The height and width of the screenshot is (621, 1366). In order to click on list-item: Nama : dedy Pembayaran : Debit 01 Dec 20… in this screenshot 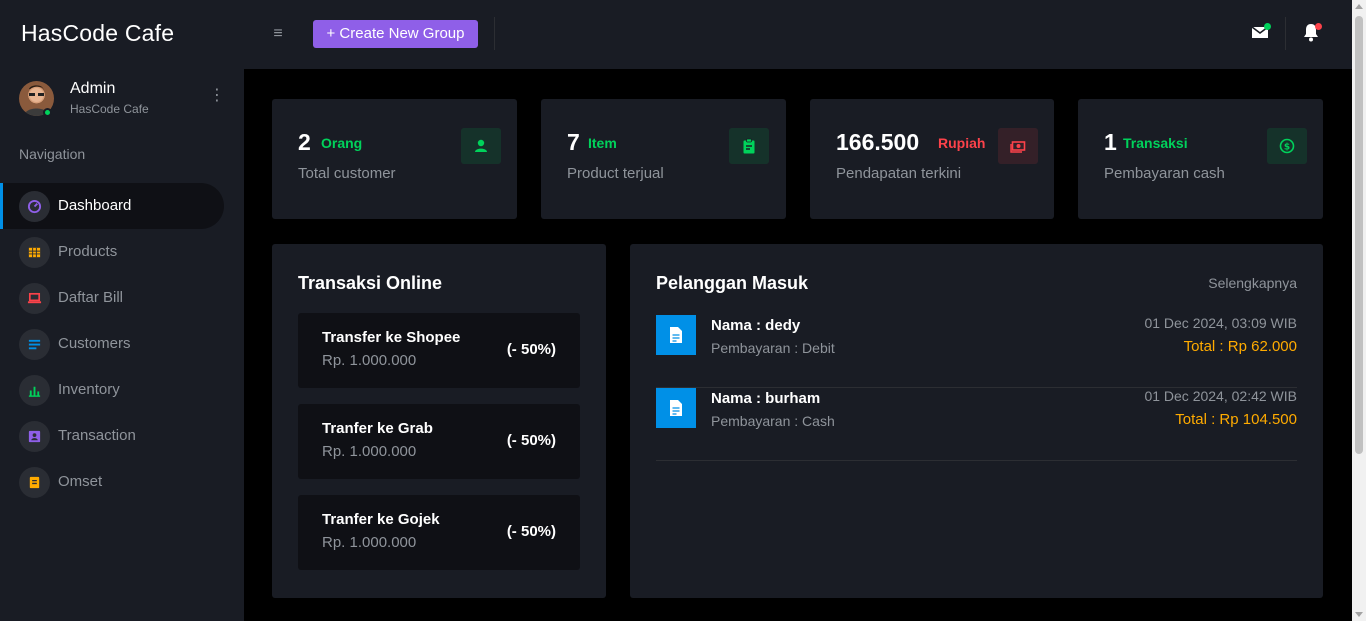, I will do `click(976, 351)`.